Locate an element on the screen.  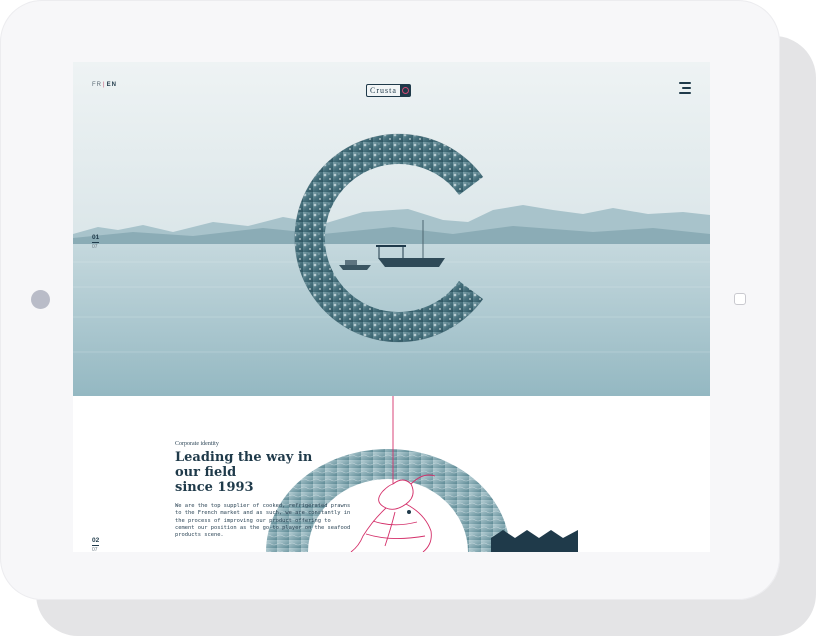
shrimp-icon is located at coordinates (393, 513).